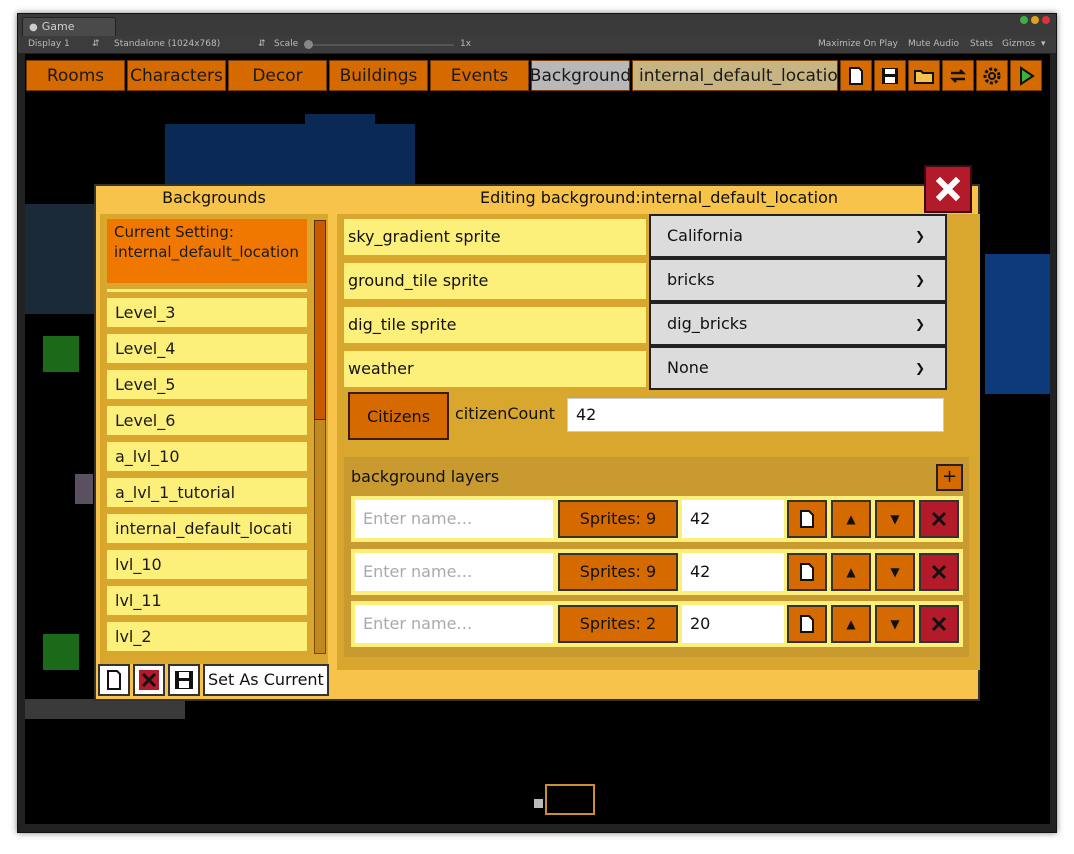  What do you see at coordinates (618, 624) in the screenshot?
I see `layer-sprites-button: Sprites: 2` at bounding box center [618, 624].